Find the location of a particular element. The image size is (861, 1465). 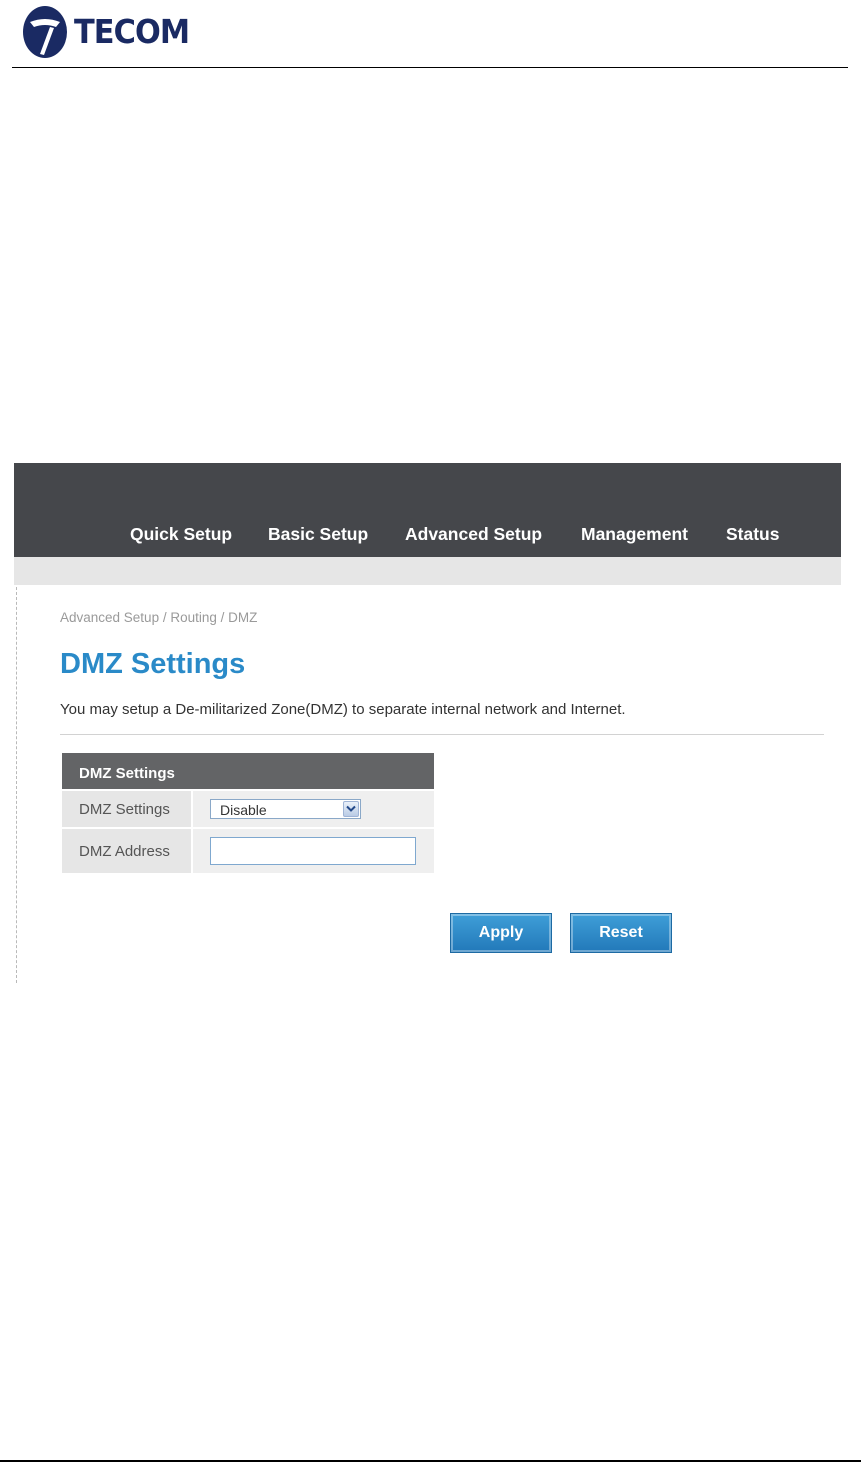

dmz-settings-value-cell: Disable is located at coordinates (313, 809).